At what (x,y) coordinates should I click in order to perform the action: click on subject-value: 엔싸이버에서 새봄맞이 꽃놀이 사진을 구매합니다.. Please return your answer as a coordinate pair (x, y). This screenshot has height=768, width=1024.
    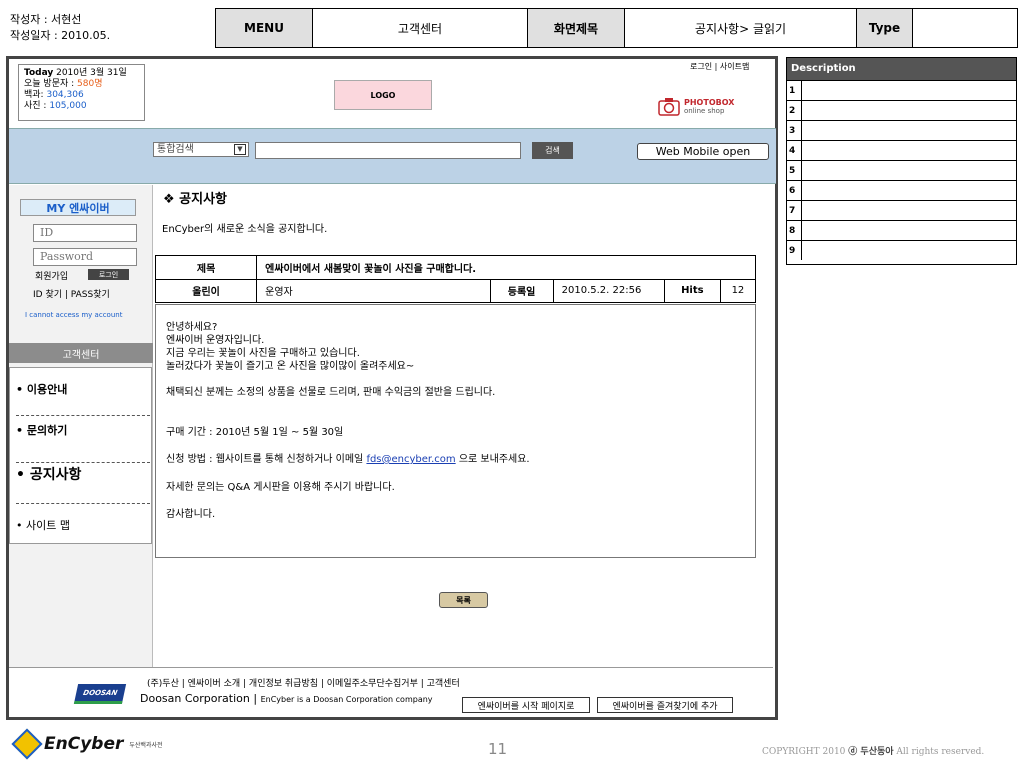
    Looking at the image, I should click on (506, 267).